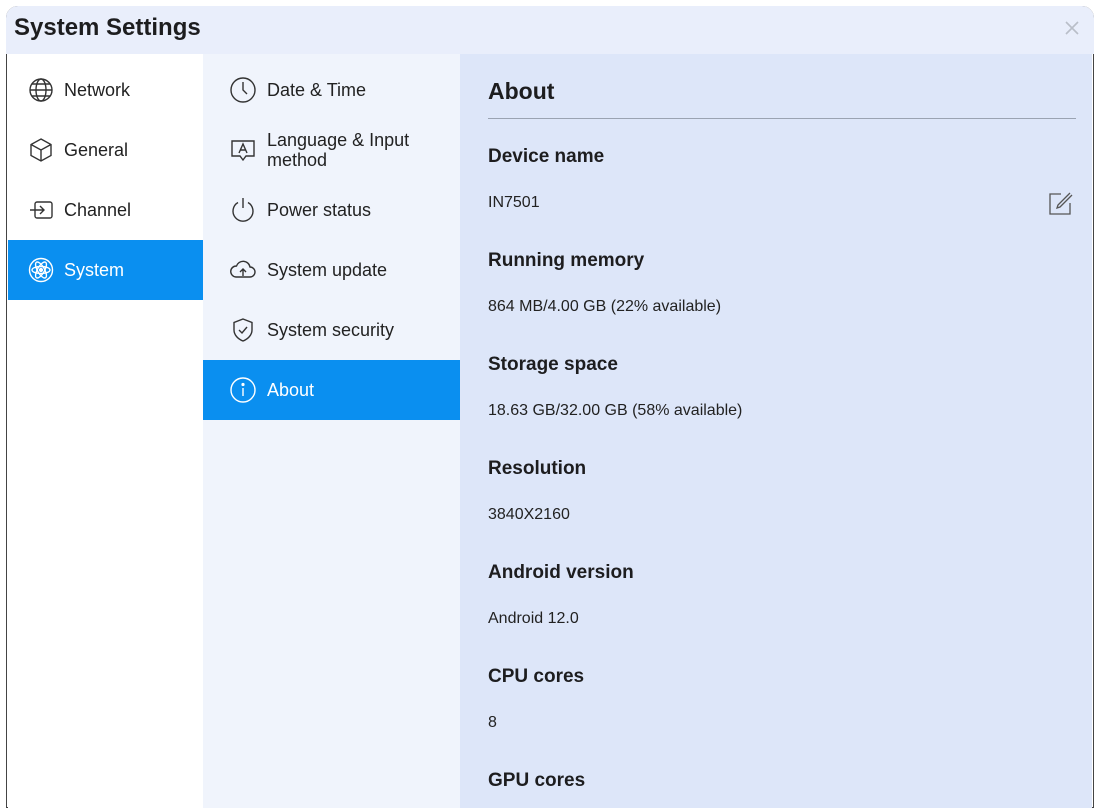 The height and width of the screenshot is (808, 1094). Describe the element at coordinates (533, 618) in the screenshot. I see `android-version-value: Android 12.0` at that location.